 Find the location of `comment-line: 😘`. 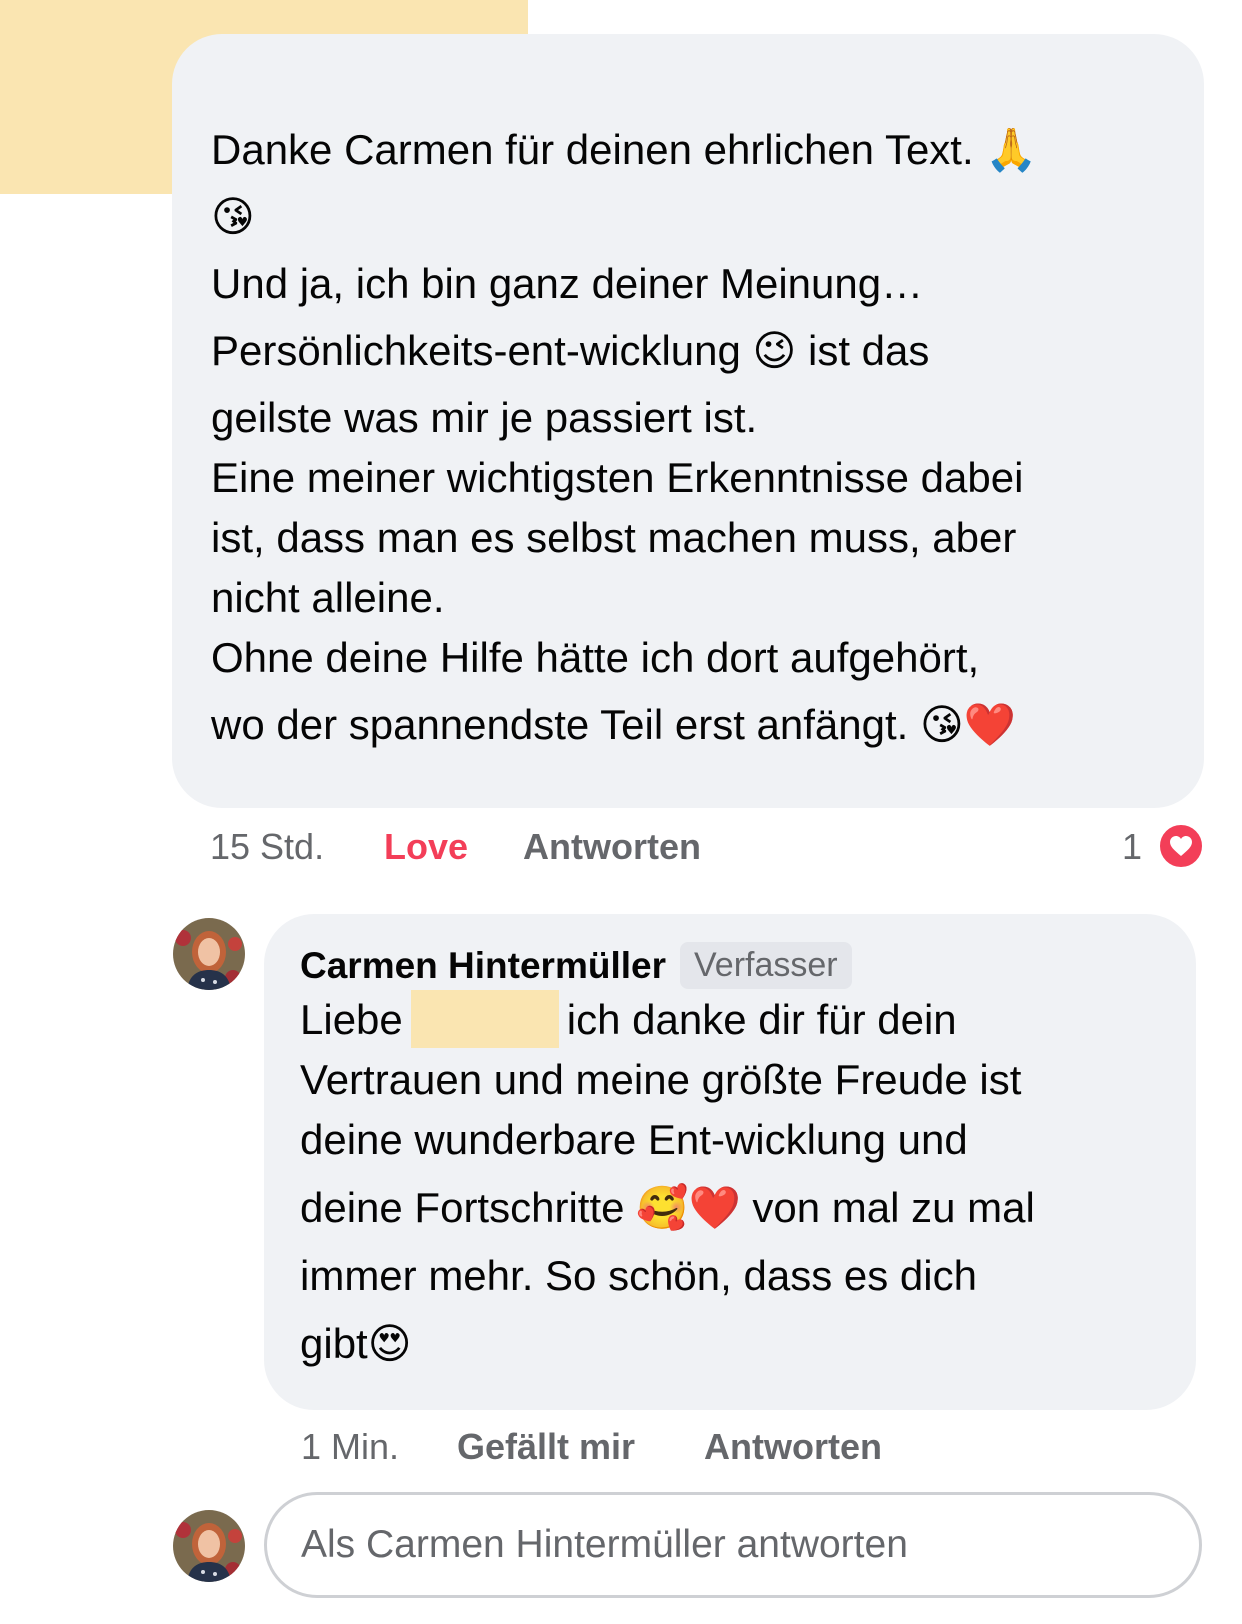

comment-line: 😘 is located at coordinates (233, 216).